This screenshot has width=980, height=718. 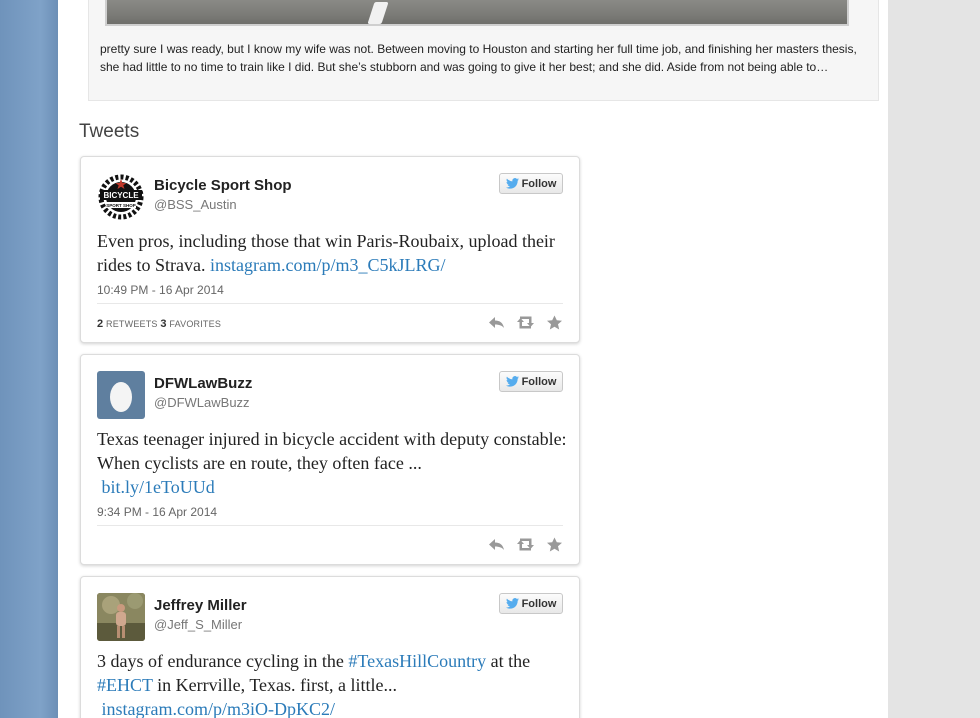 What do you see at coordinates (417, 661) in the screenshot?
I see `hashtag-link: #TexasHillCountry` at bounding box center [417, 661].